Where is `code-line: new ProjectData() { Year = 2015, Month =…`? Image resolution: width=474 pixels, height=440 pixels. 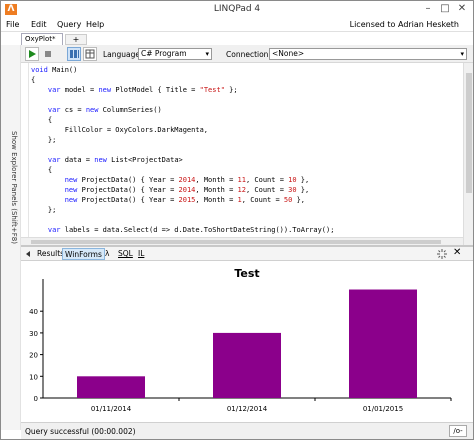 code-line: new ProjectData() { Year = 2015, Month =… is located at coordinates (182, 200).